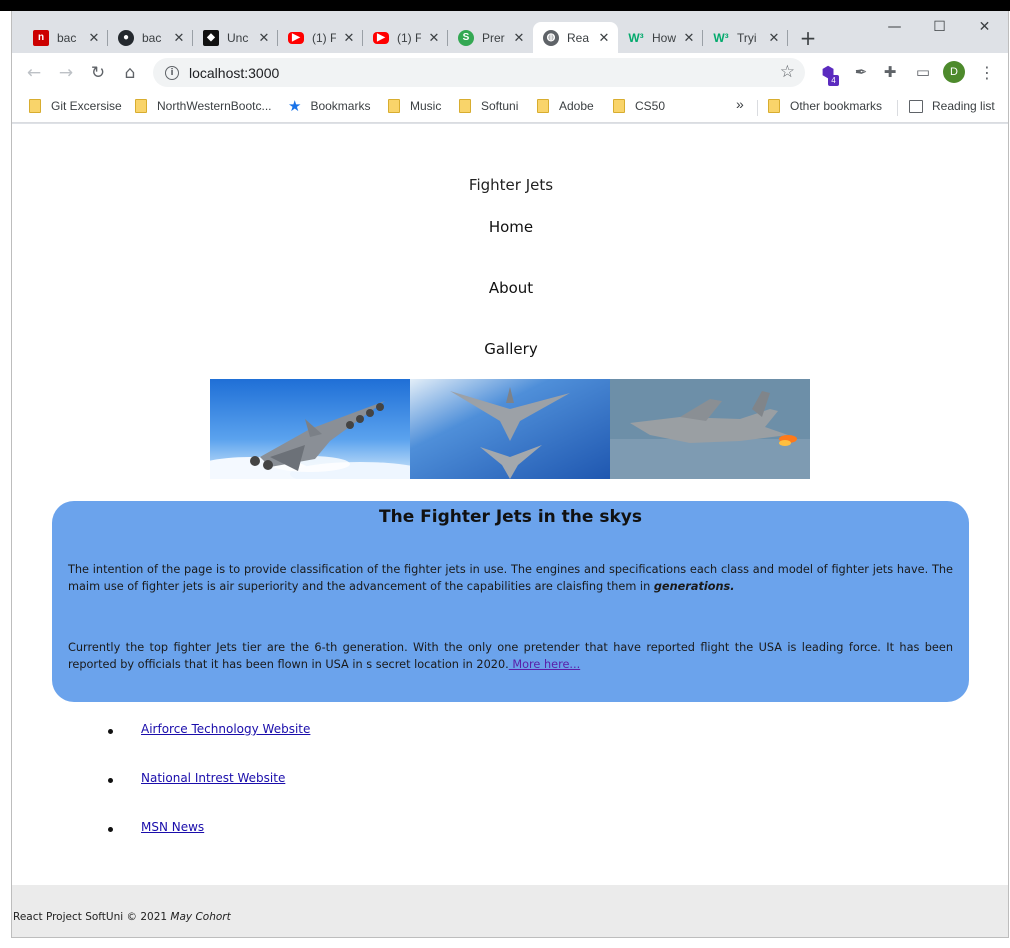 This screenshot has width=1010, height=948. Describe the element at coordinates (787, 72) in the screenshot. I see `bookmark-star-icon: ☆` at that location.